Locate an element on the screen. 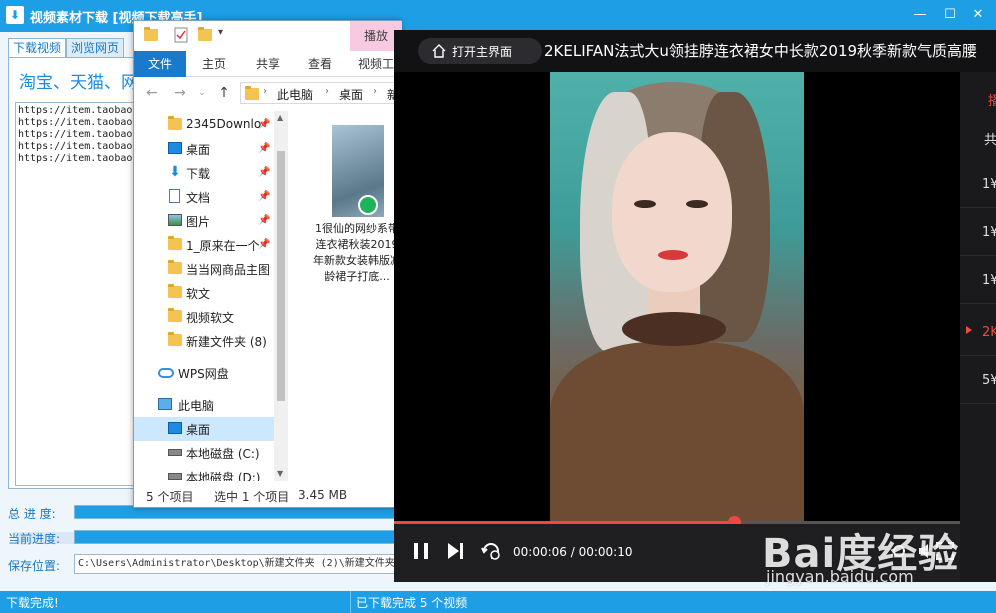  download-icon: ⬇ is located at coordinates (175, 172).